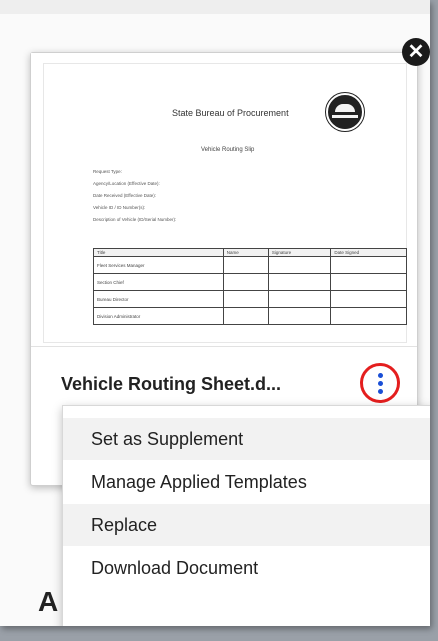  Describe the element at coordinates (368, 252) in the screenshot. I see `table-header: Date Signed` at that location.